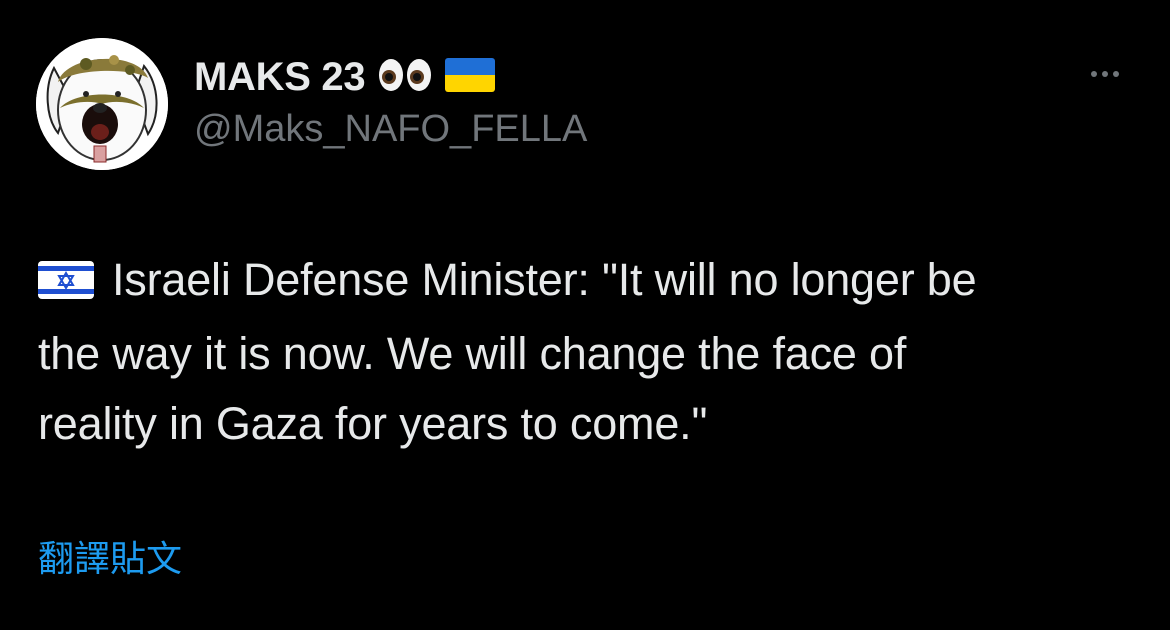  What do you see at coordinates (373, 423) in the screenshot?
I see `tweet-line-3: reality in Gaza for years to come."` at bounding box center [373, 423].